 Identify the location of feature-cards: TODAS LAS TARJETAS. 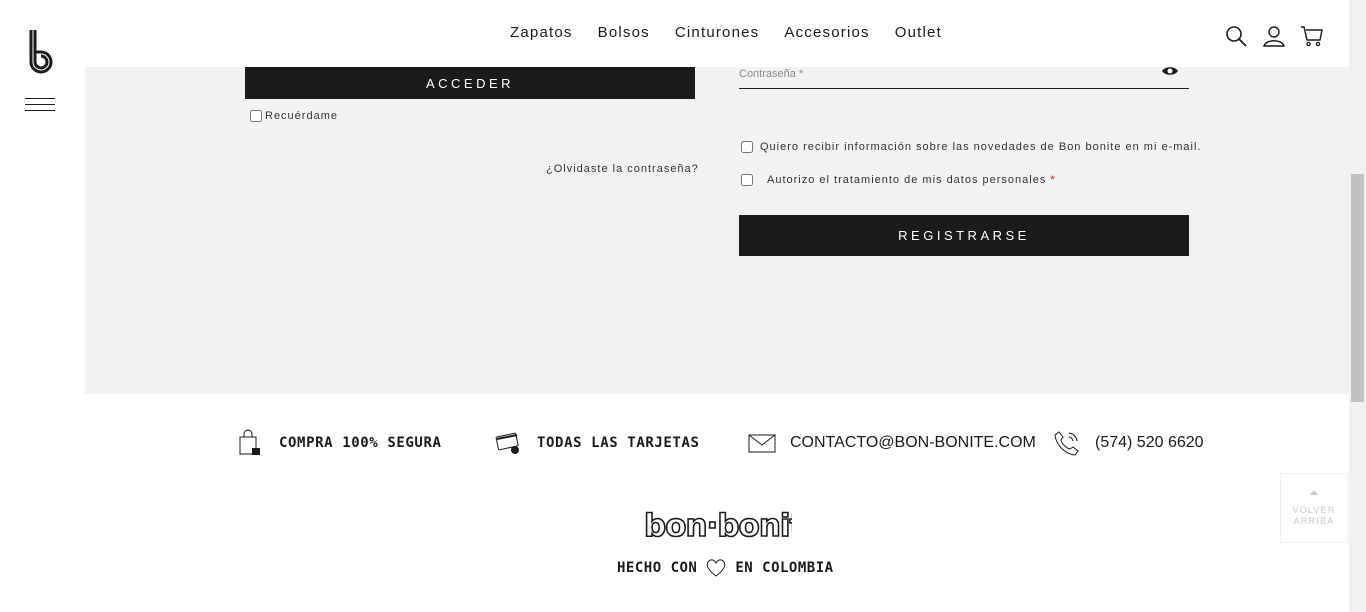
(597, 443).